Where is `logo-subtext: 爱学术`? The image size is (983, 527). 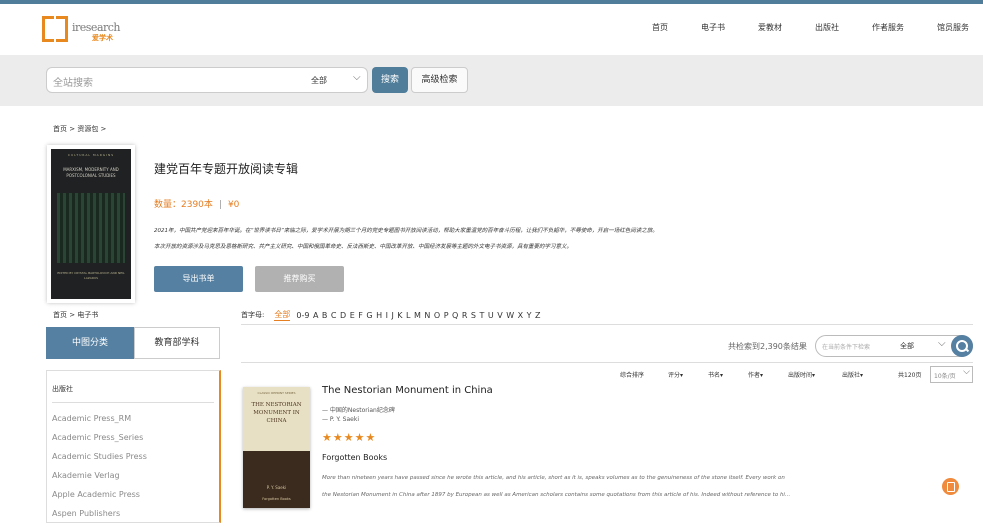
logo-subtext: 爱学术 is located at coordinates (102, 38).